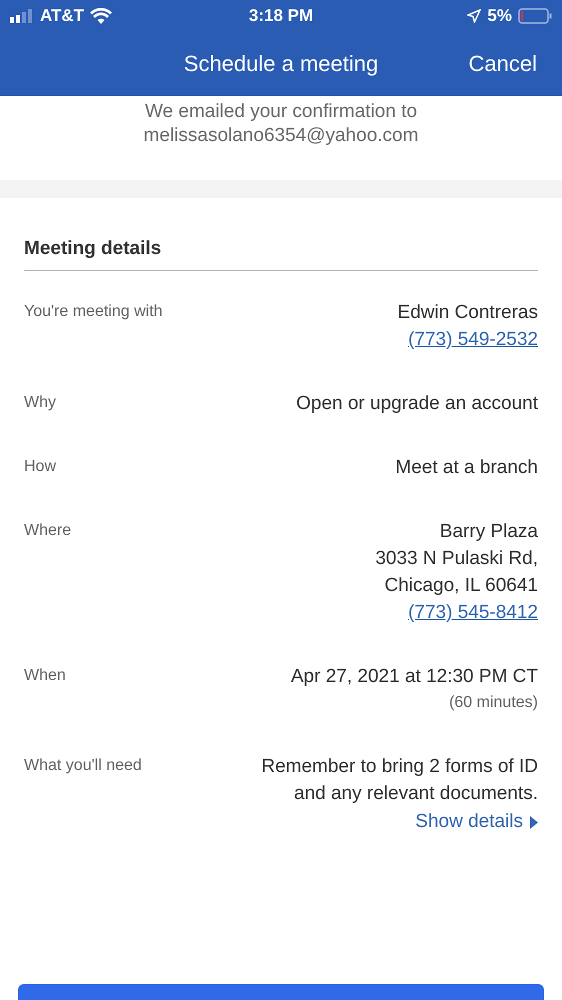 The width and height of the screenshot is (562, 1000). I want to click on detail-value: 3033 N Pulaski Rd,, so click(456, 559).